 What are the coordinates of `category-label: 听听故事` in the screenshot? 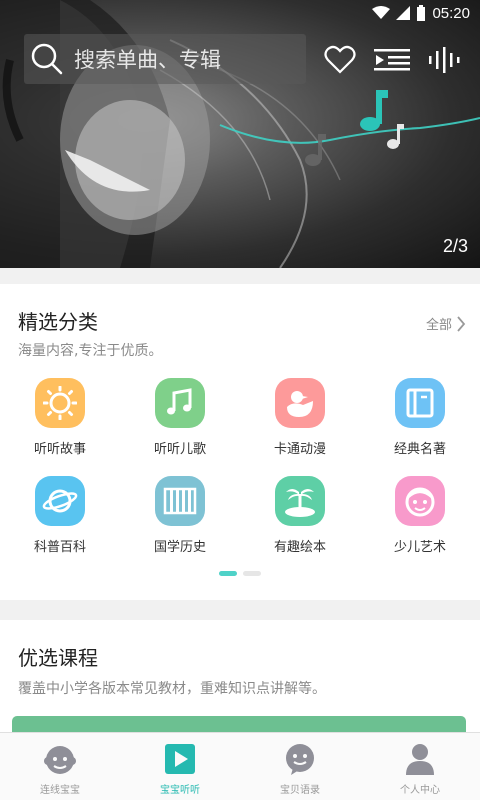 It's located at (60, 447).